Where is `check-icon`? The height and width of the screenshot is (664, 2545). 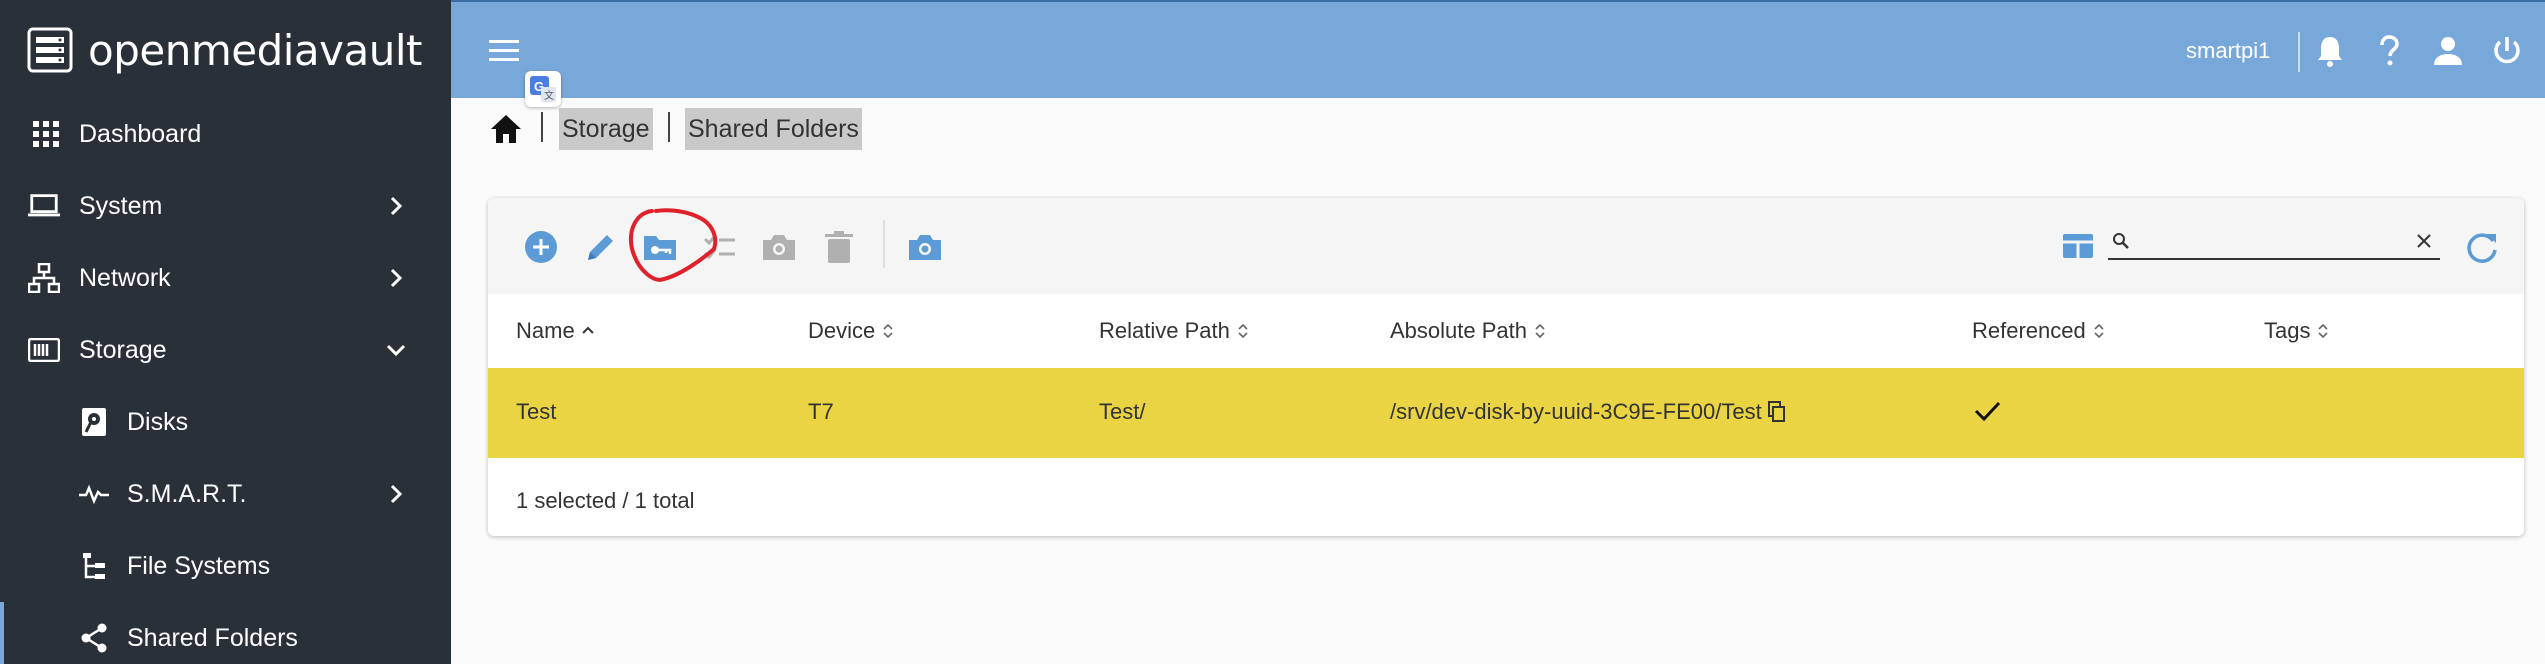 check-icon is located at coordinates (1987, 411).